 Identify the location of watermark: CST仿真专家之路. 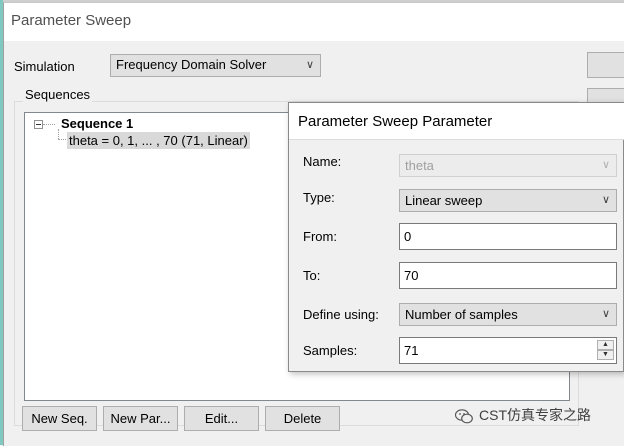
(523, 416).